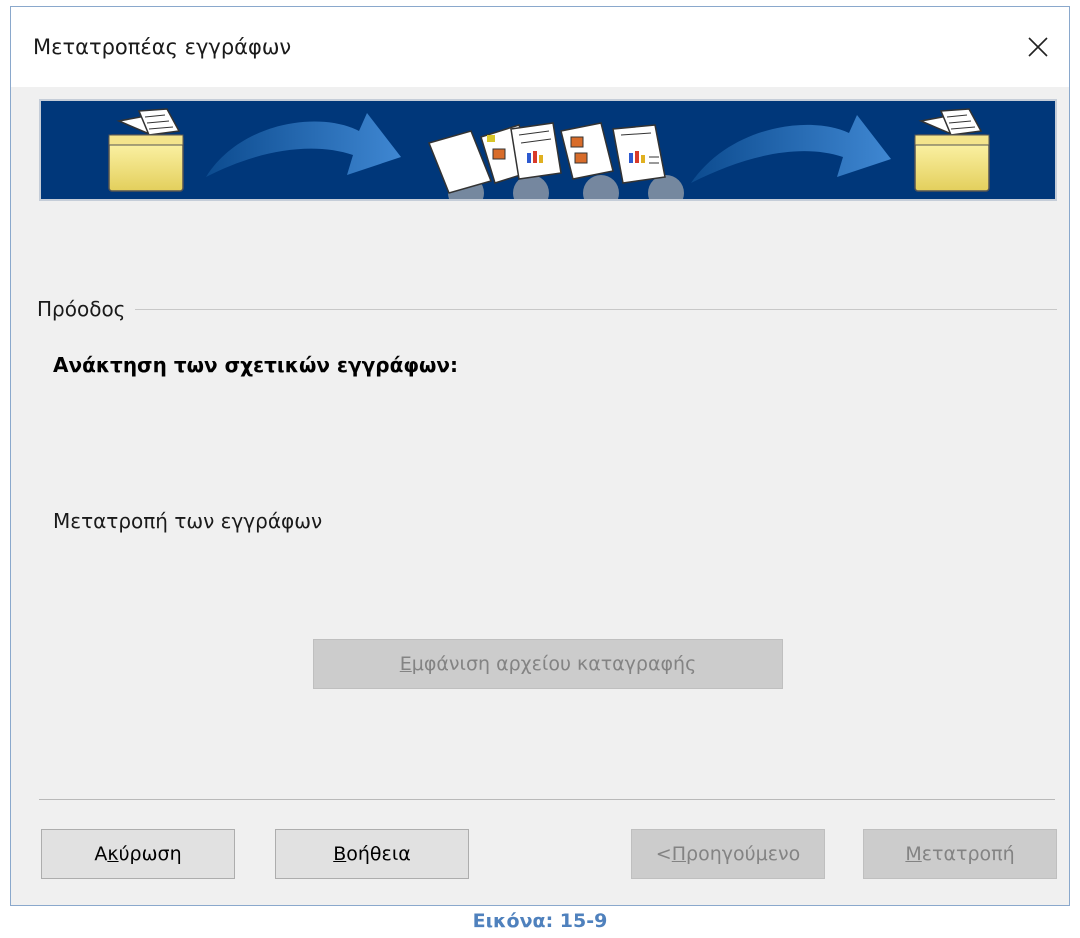 The width and height of the screenshot is (1080, 938). I want to click on step-retrieve-documents: Ανάκτηση των σχετικών εγγράφων:, so click(255, 365).